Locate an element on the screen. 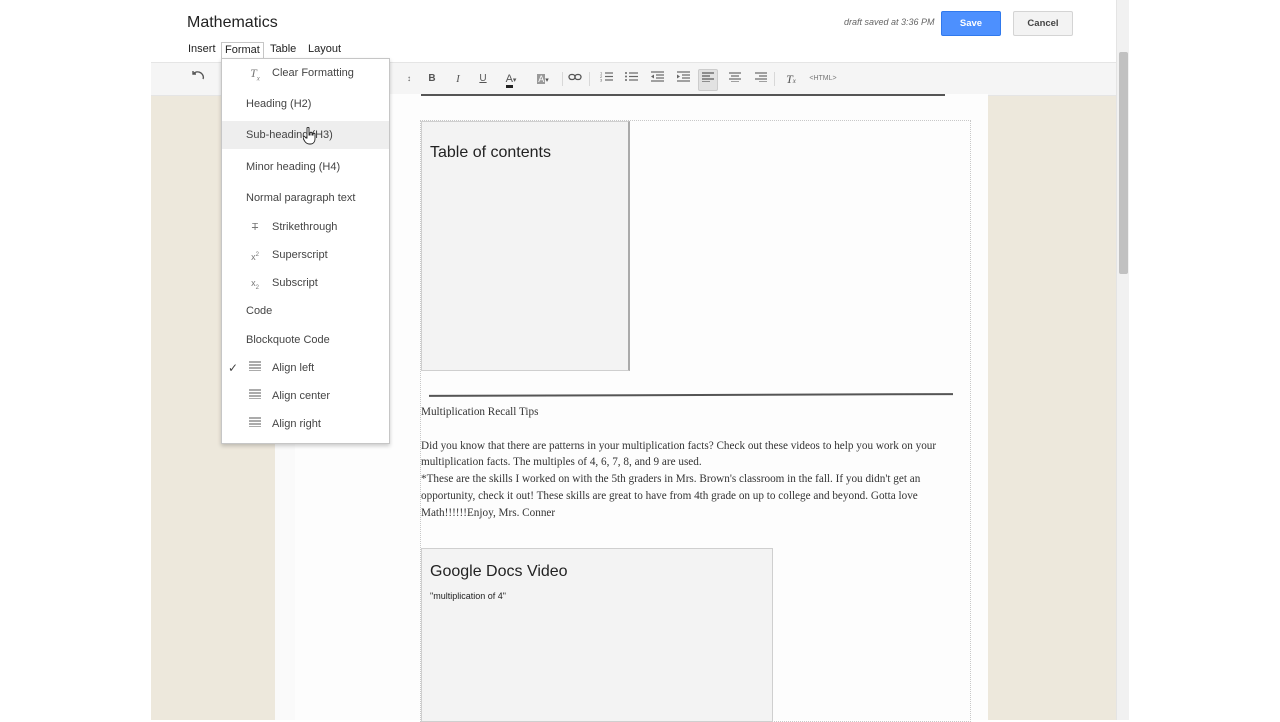 This screenshot has width=1280, height=722. format-menu-item: x2 Superscript is located at coordinates (305, 255).